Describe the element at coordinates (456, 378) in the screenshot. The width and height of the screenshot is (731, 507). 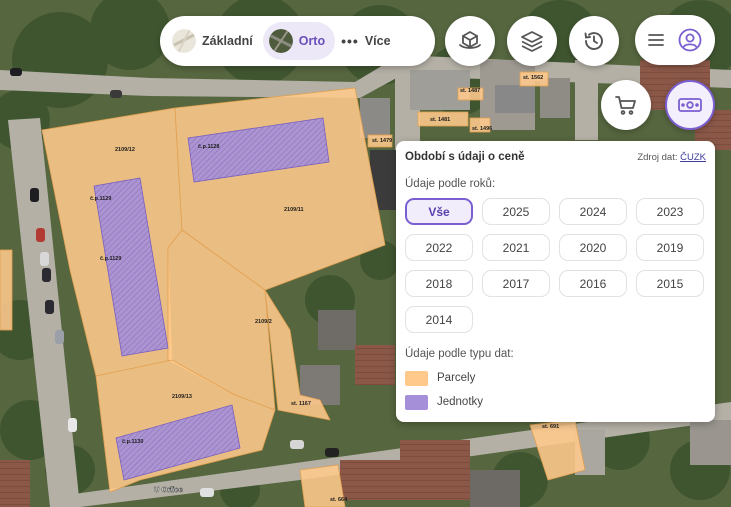
I see `legend-parcels-label: Parcely` at that location.